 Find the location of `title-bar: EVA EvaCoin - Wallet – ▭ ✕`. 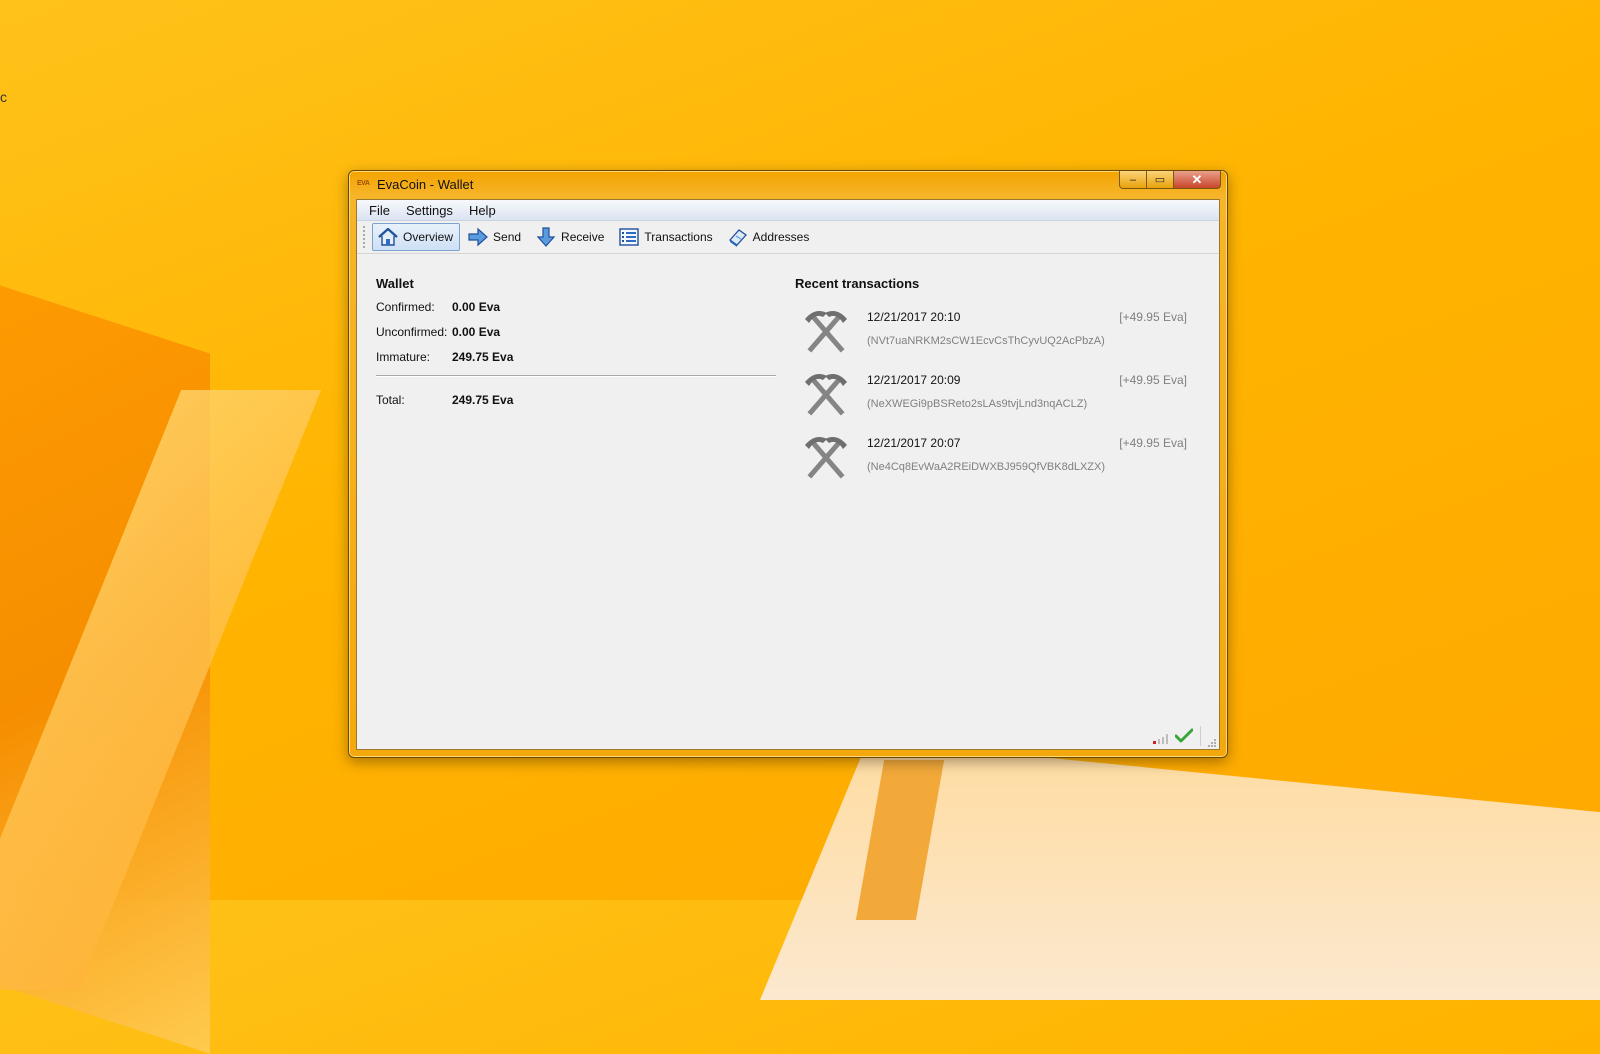

title-bar: EVA EvaCoin - Wallet – ▭ ✕ is located at coordinates (788, 185).